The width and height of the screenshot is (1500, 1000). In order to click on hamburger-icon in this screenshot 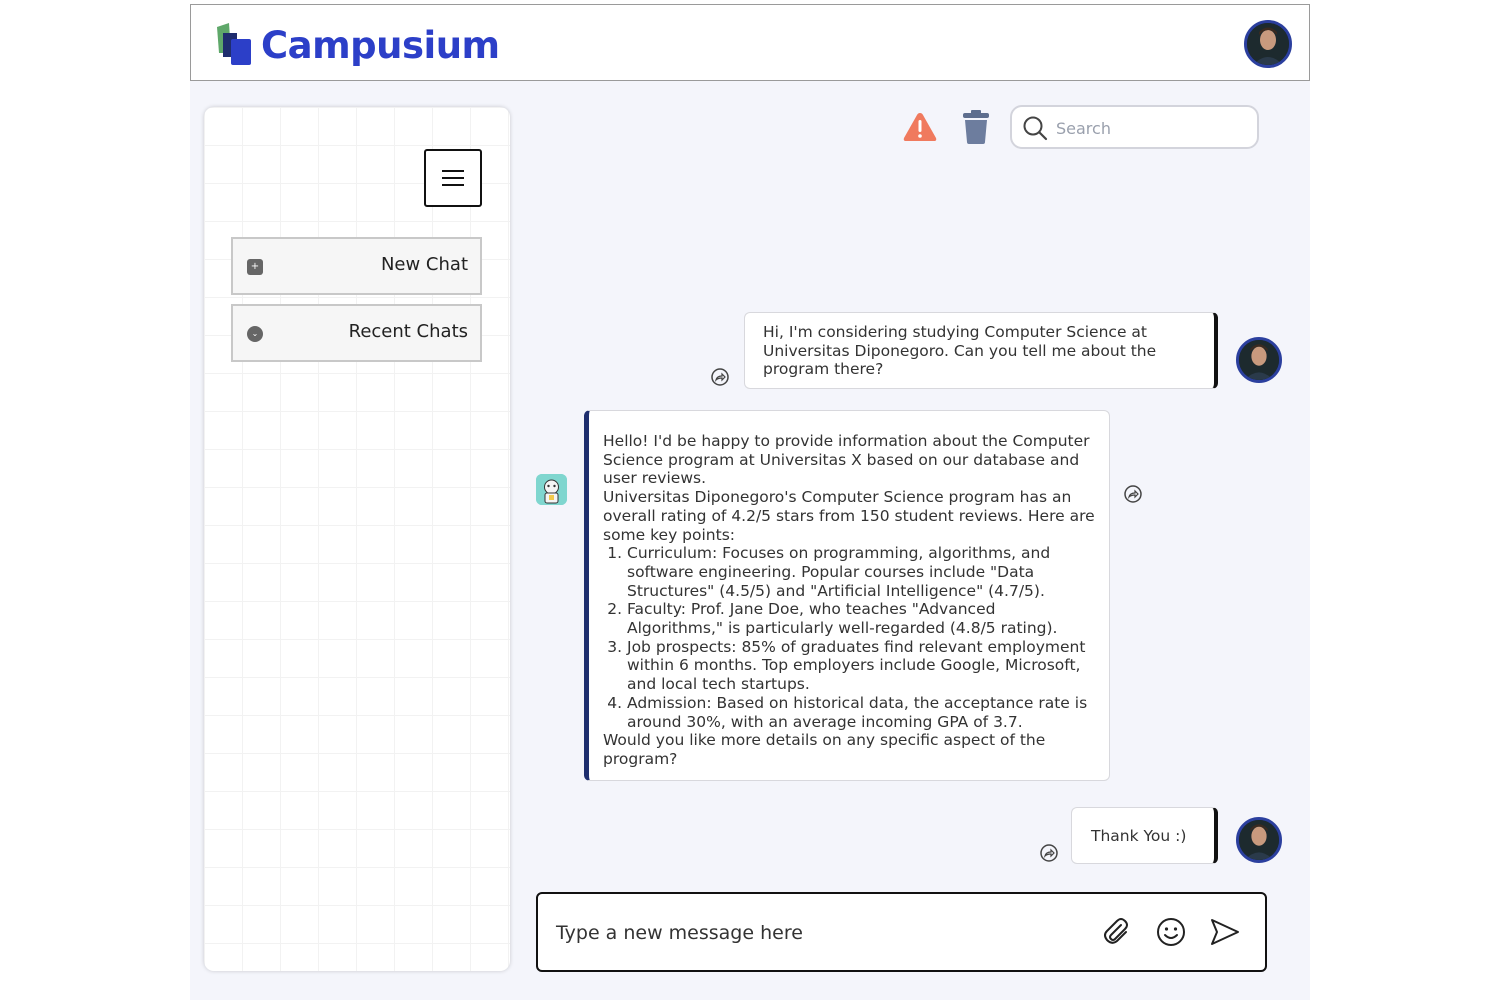, I will do `click(453, 171)`.